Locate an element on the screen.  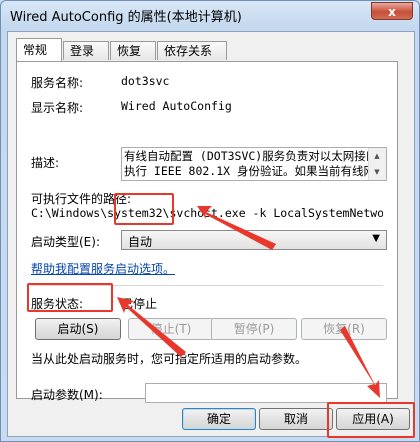
tab-recovery: 恢复 is located at coordinates (133, 50).